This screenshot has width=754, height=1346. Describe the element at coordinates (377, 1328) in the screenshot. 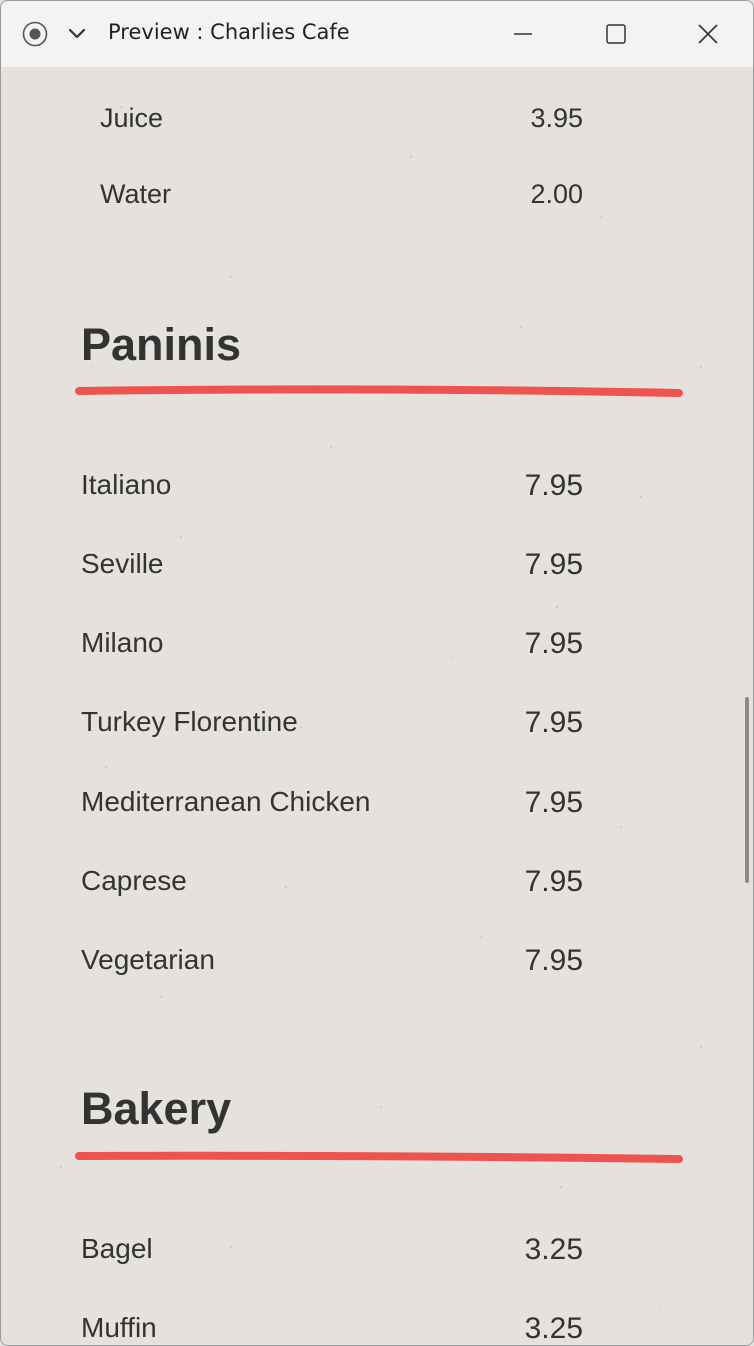

I see `list-item: Muffin 3.25` at that location.